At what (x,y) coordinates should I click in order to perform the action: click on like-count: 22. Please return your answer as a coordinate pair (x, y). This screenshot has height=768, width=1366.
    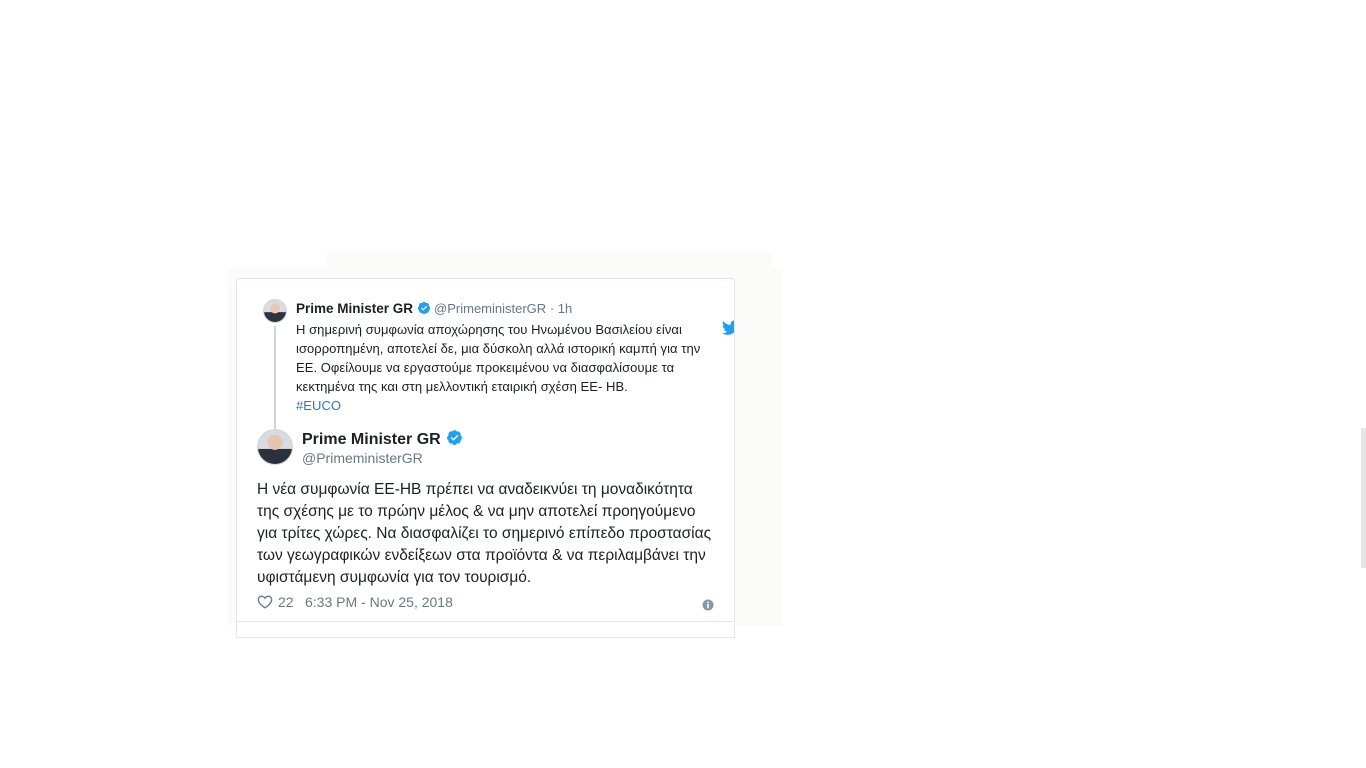
    Looking at the image, I should click on (286, 602).